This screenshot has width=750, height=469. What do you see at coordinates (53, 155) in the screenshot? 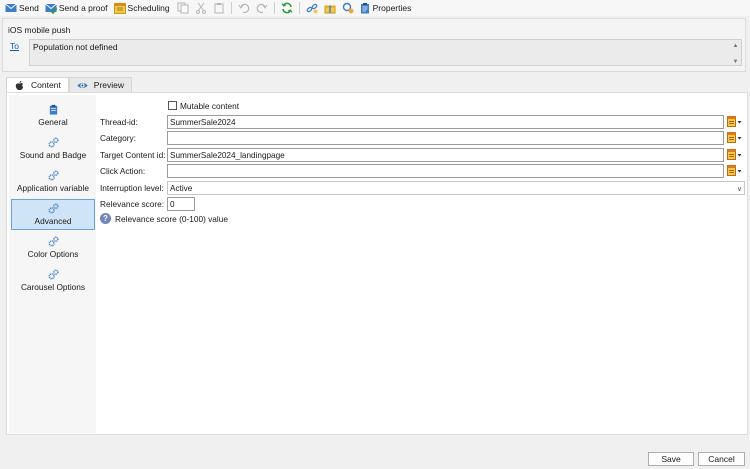
I see `sidebar-item-label: Sound and Badge` at bounding box center [53, 155].